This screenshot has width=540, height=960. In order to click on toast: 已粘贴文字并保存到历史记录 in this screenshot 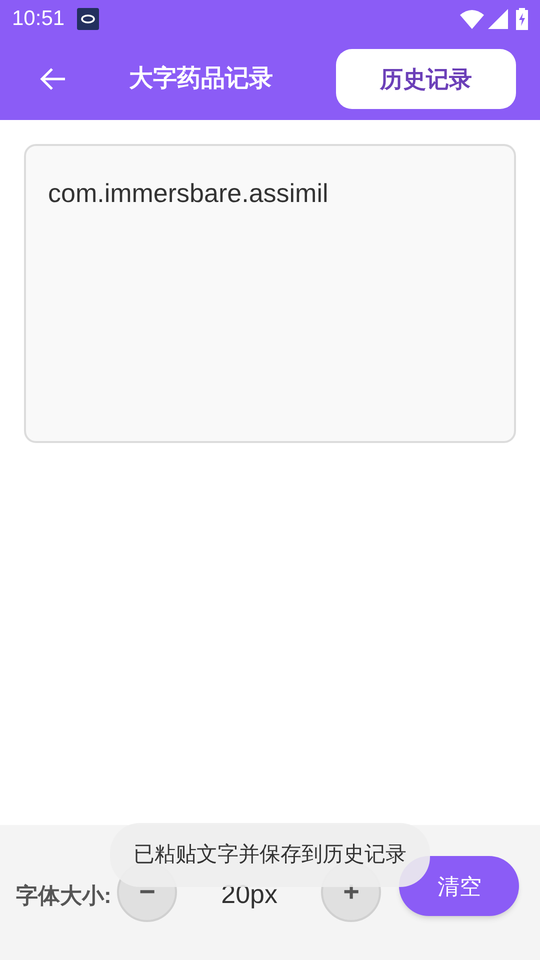, I will do `click(270, 855)`.